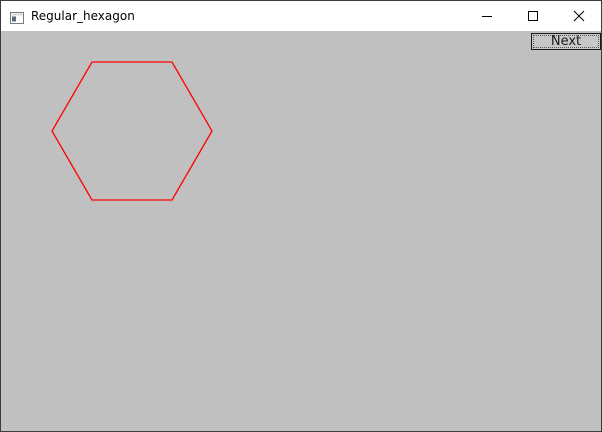  I want to click on minimize-icon, so click(487, 16).